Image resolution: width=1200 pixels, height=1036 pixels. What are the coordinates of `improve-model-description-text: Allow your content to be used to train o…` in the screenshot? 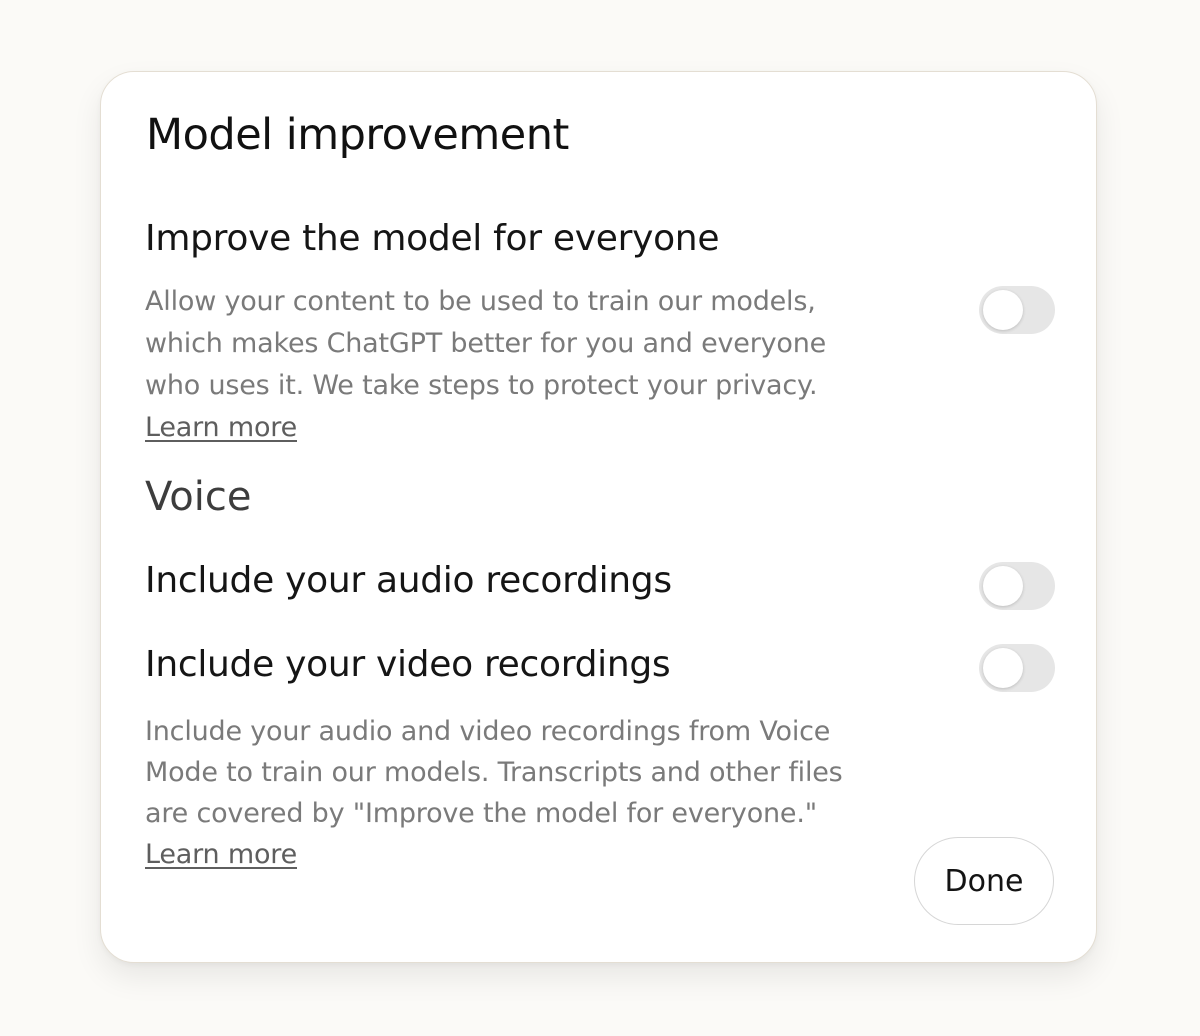 It's located at (486, 343).